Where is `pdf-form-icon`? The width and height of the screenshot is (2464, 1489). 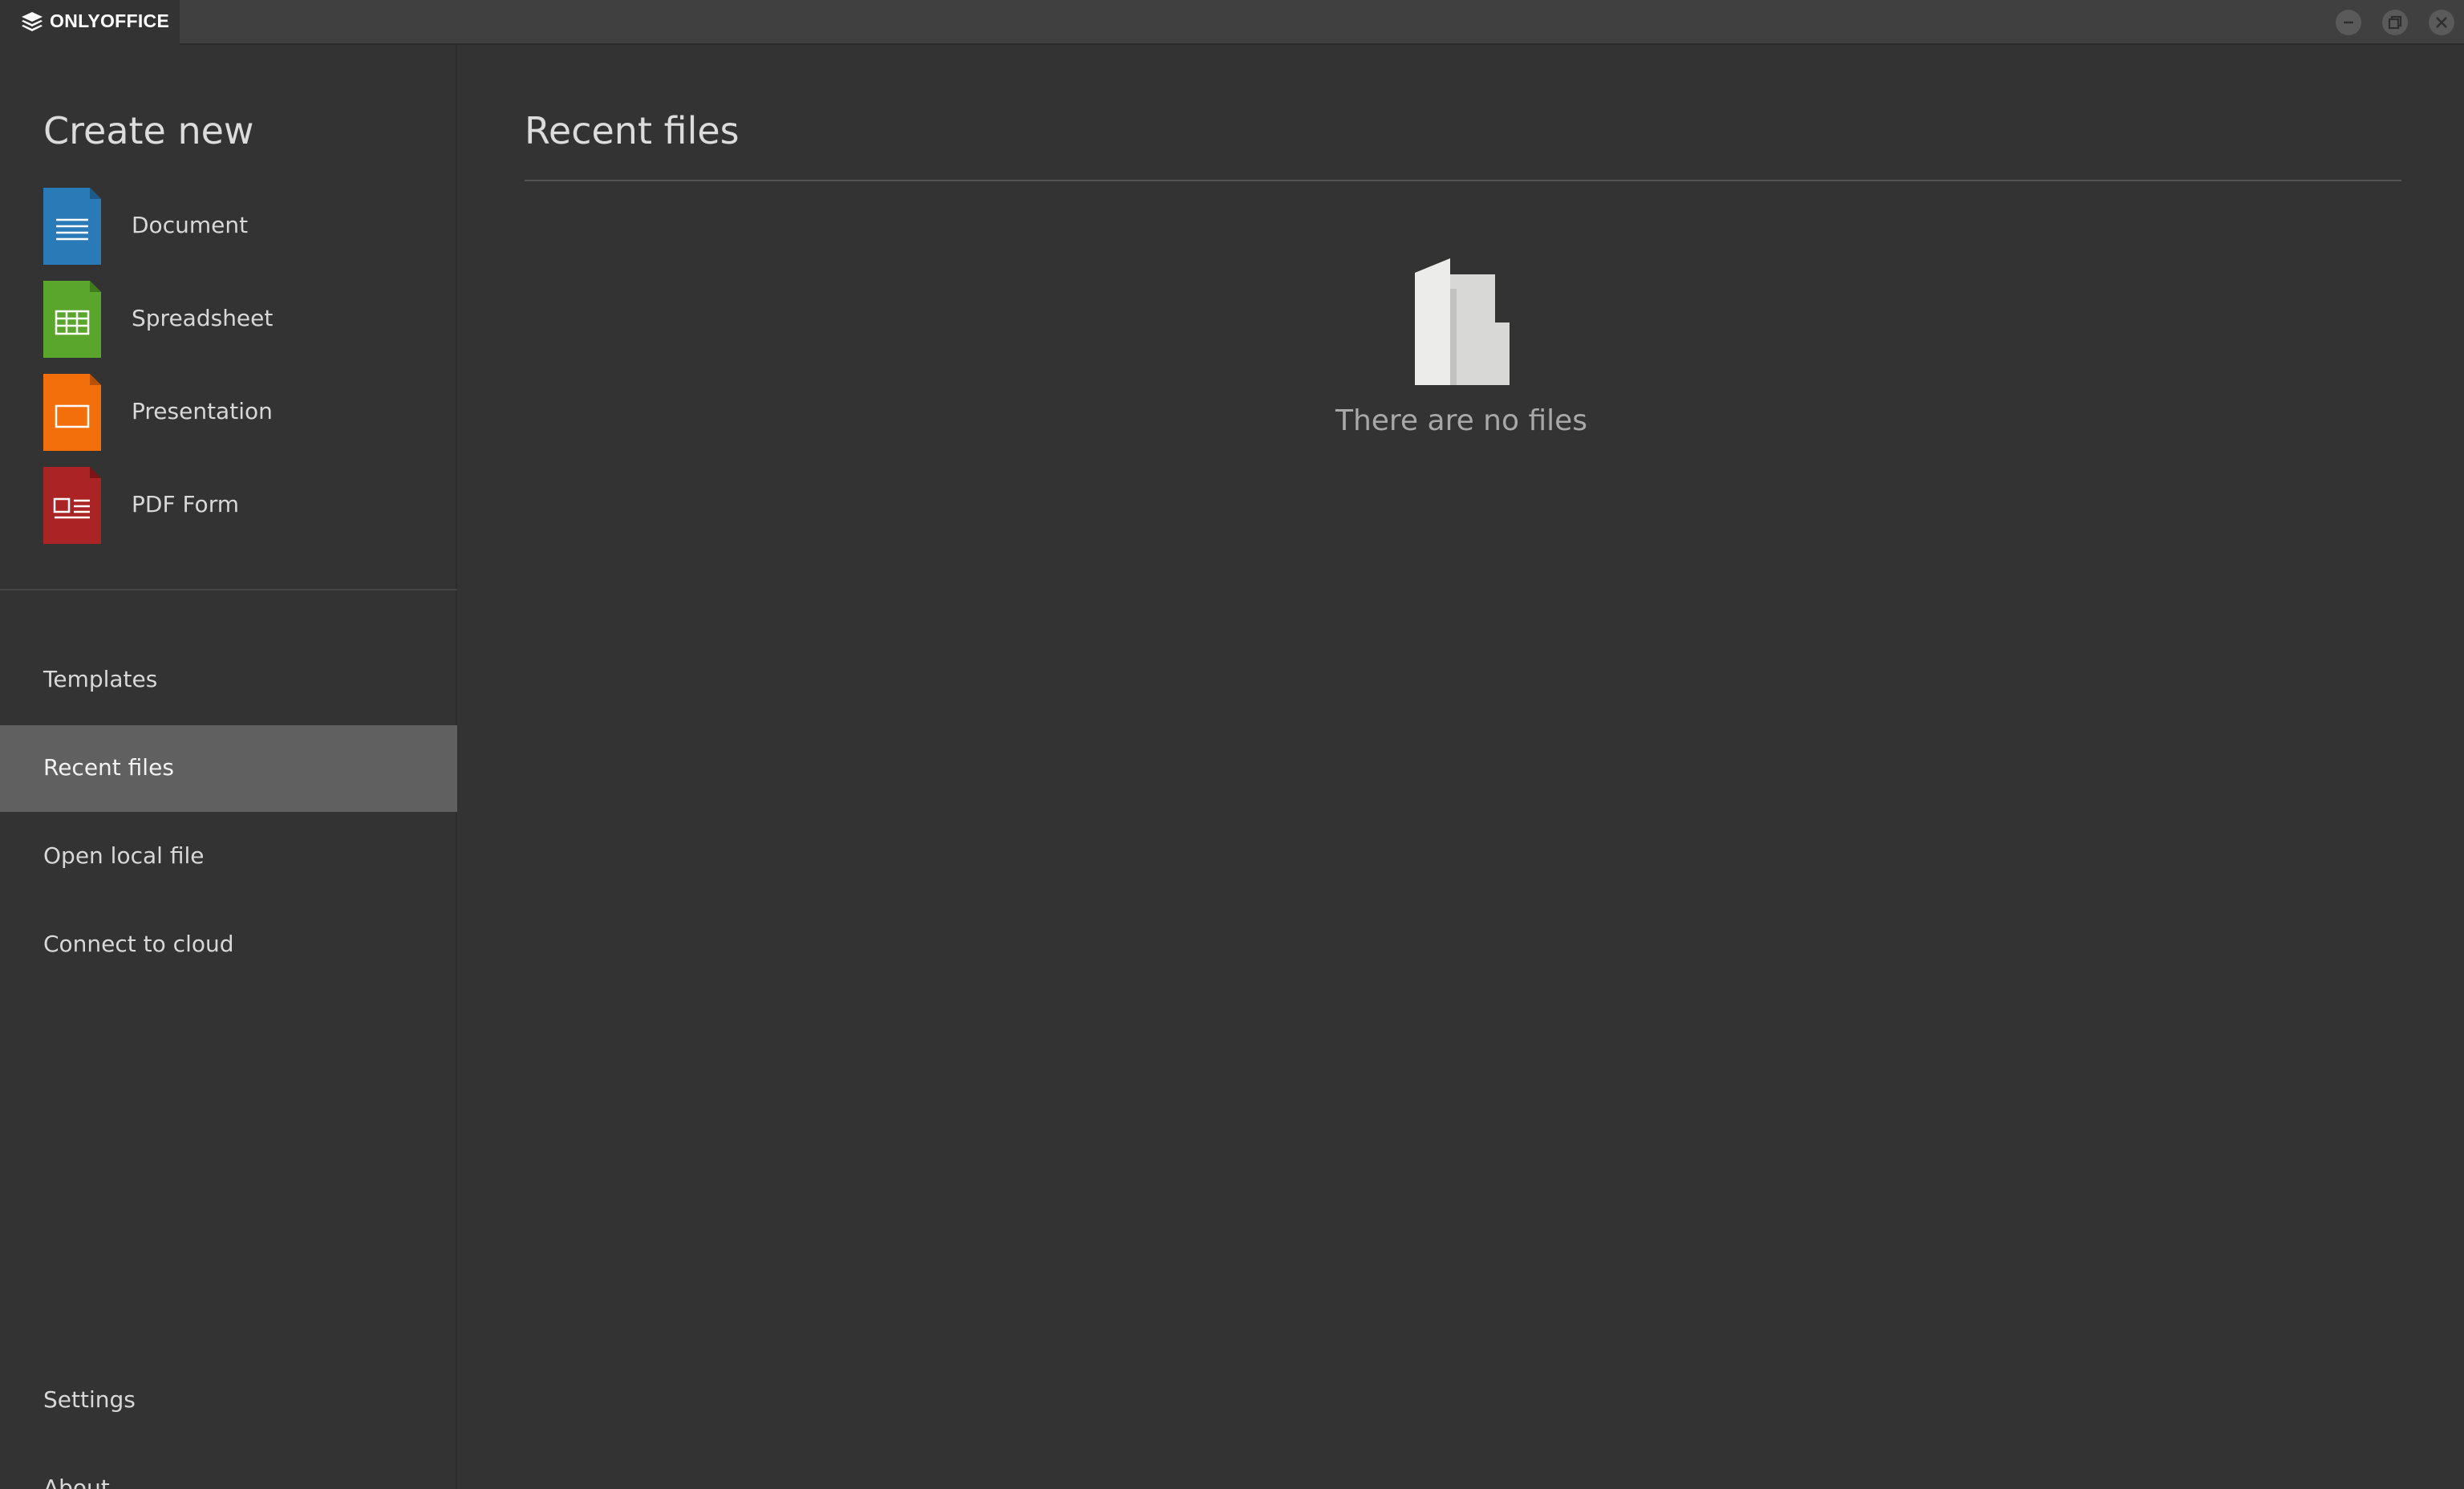
pdf-form-icon is located at coordinates (72, 505).